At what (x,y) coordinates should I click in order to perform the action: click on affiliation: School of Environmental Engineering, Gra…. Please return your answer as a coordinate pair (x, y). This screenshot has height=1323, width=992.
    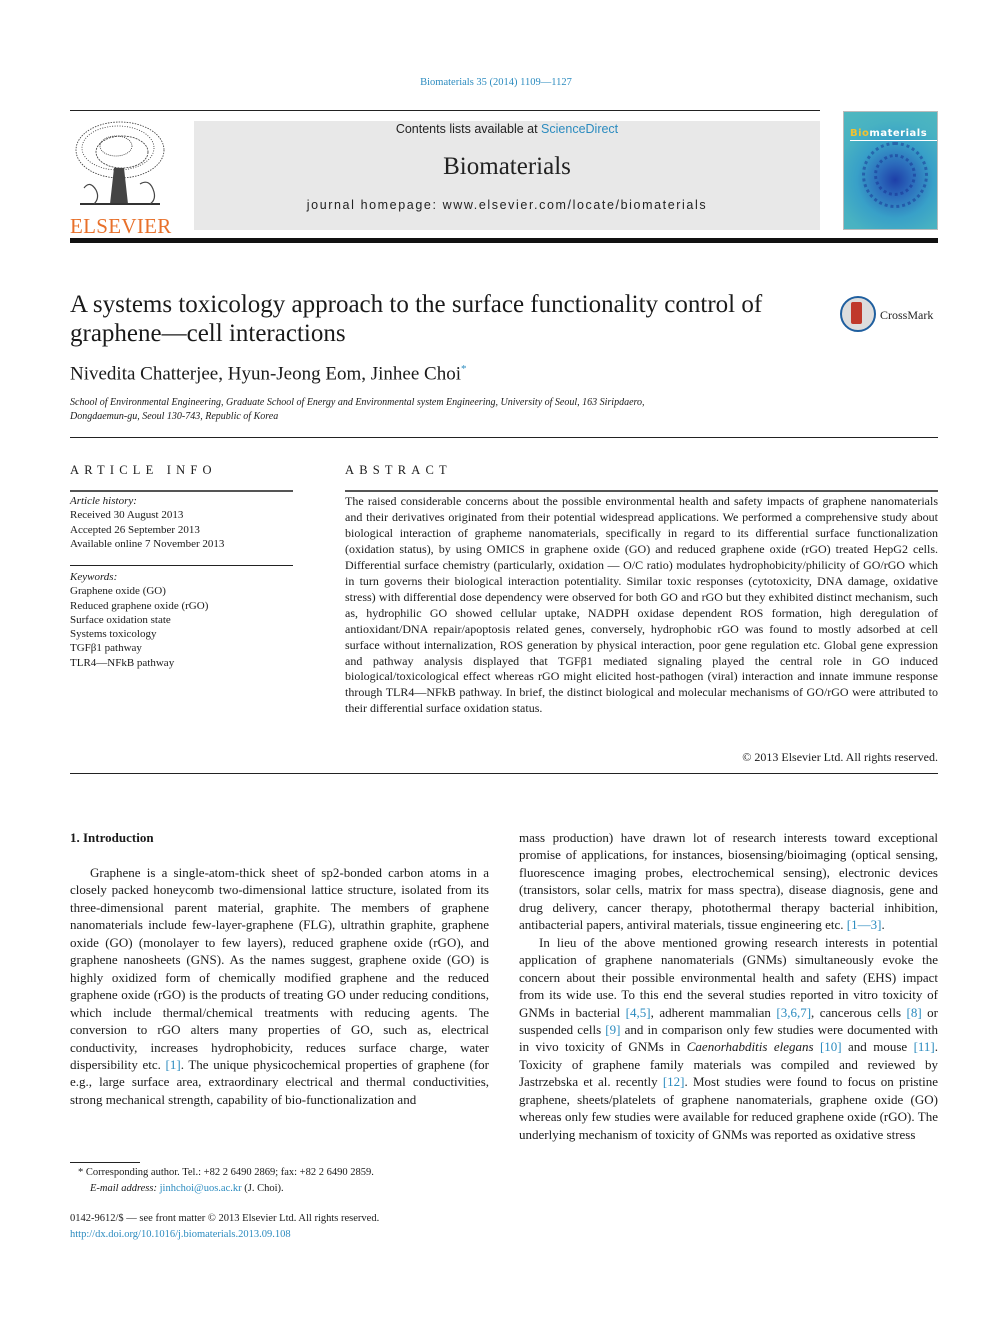
    Looking at the image, I should click on (357, 409).